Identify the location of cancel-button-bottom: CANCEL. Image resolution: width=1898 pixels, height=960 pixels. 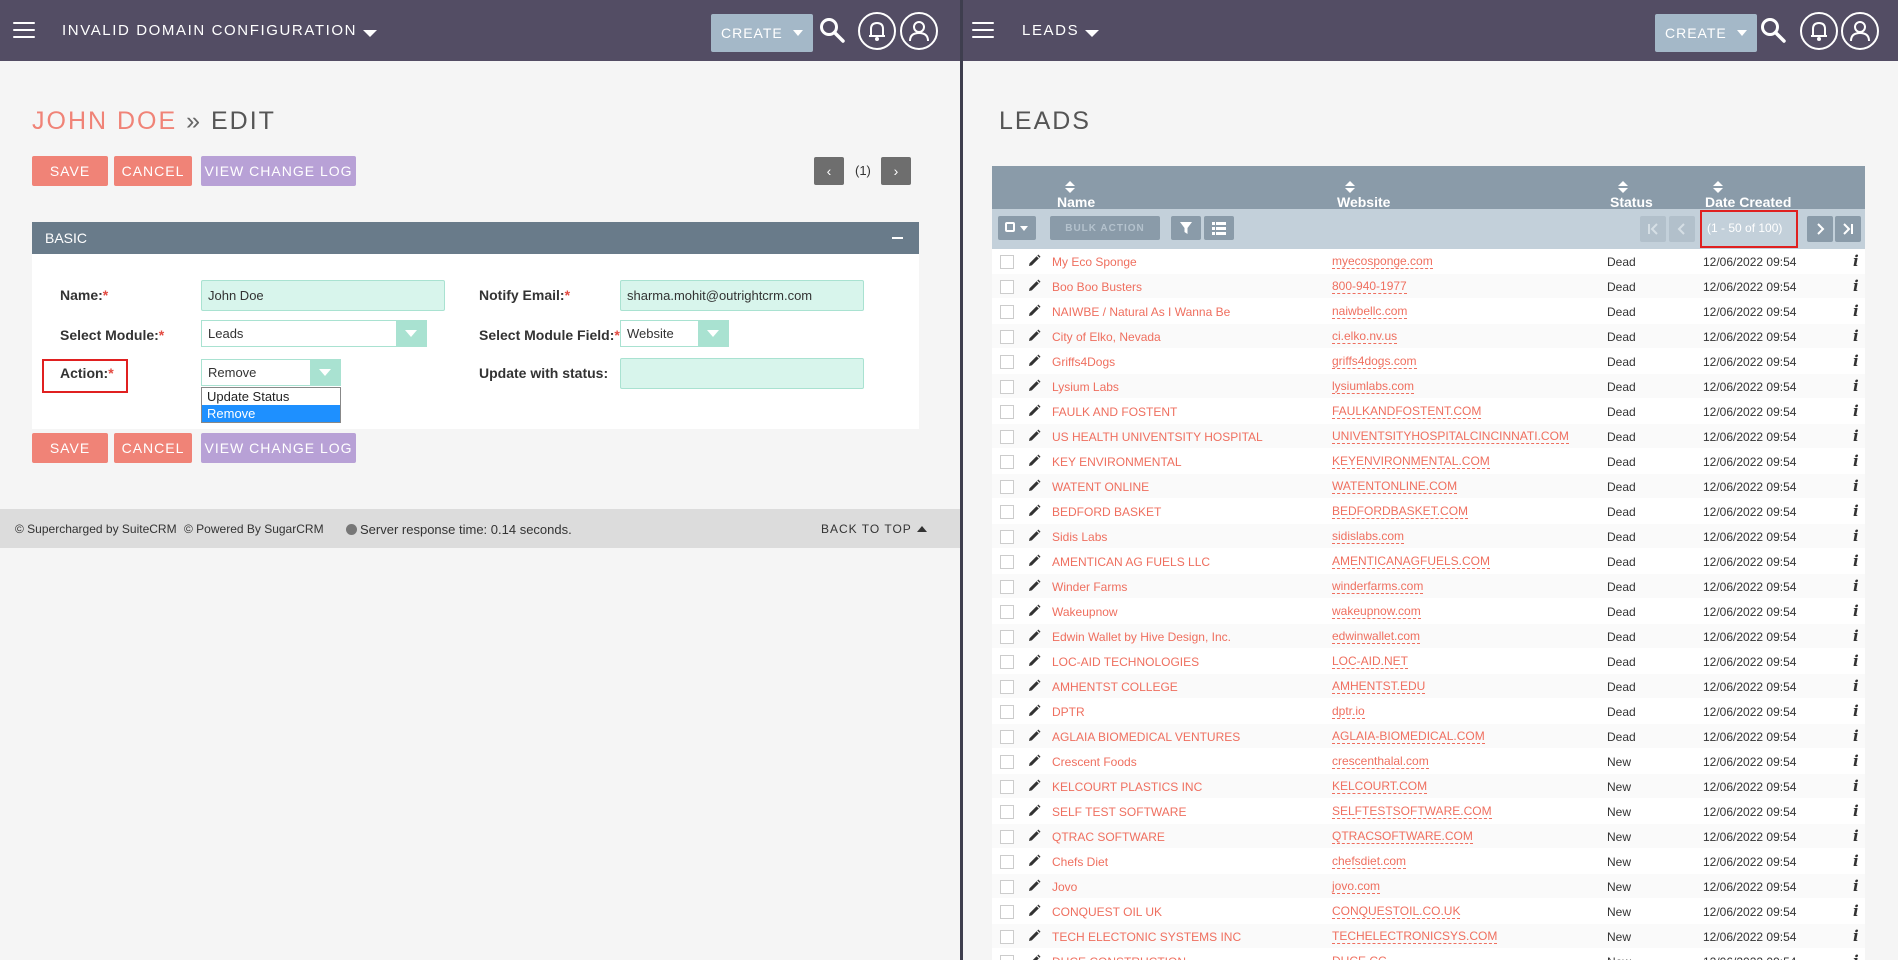
(153, 448).